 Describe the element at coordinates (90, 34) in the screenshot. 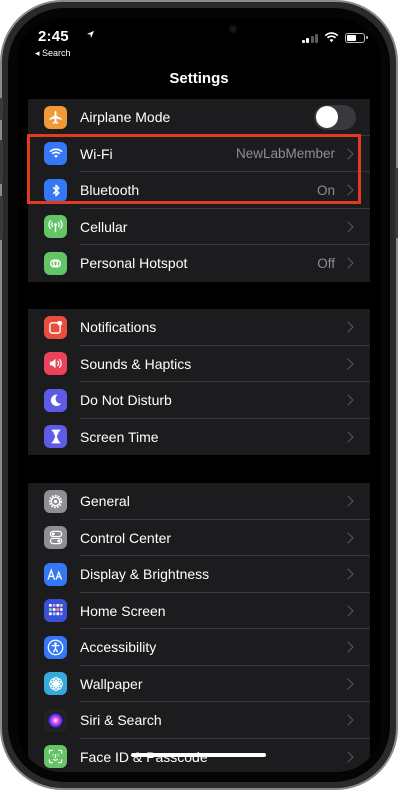

I see `location-arrow-icon` at that location.